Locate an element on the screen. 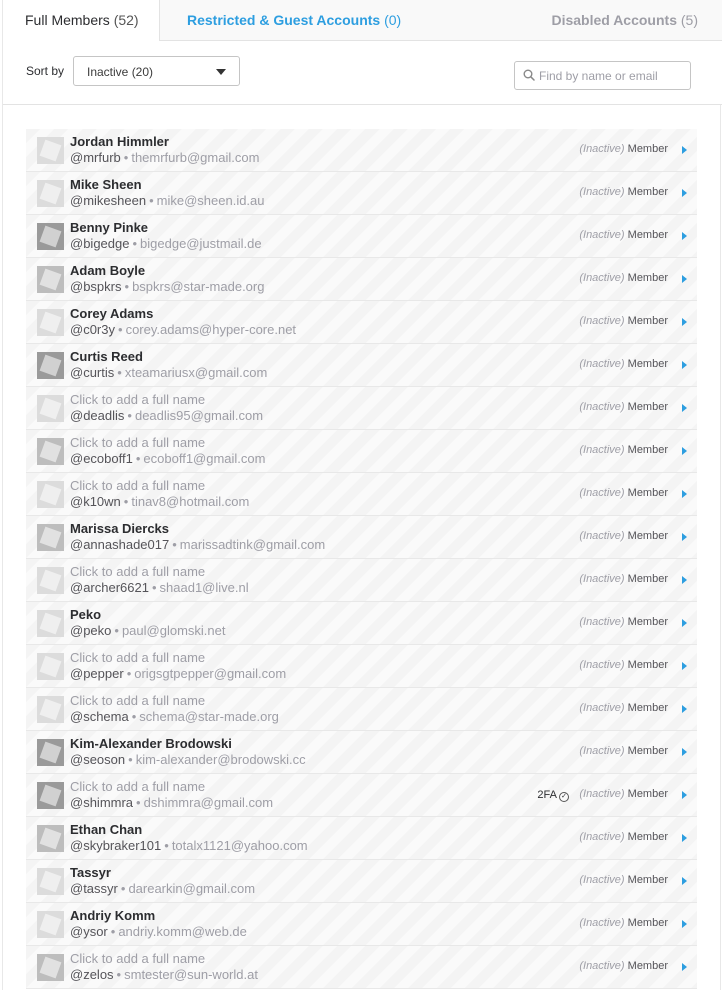 Image resolution: width=725 pixels, height=990 pixels. list-toolbar: Sort by Inactive (20) is located at coordinates (362, 73).